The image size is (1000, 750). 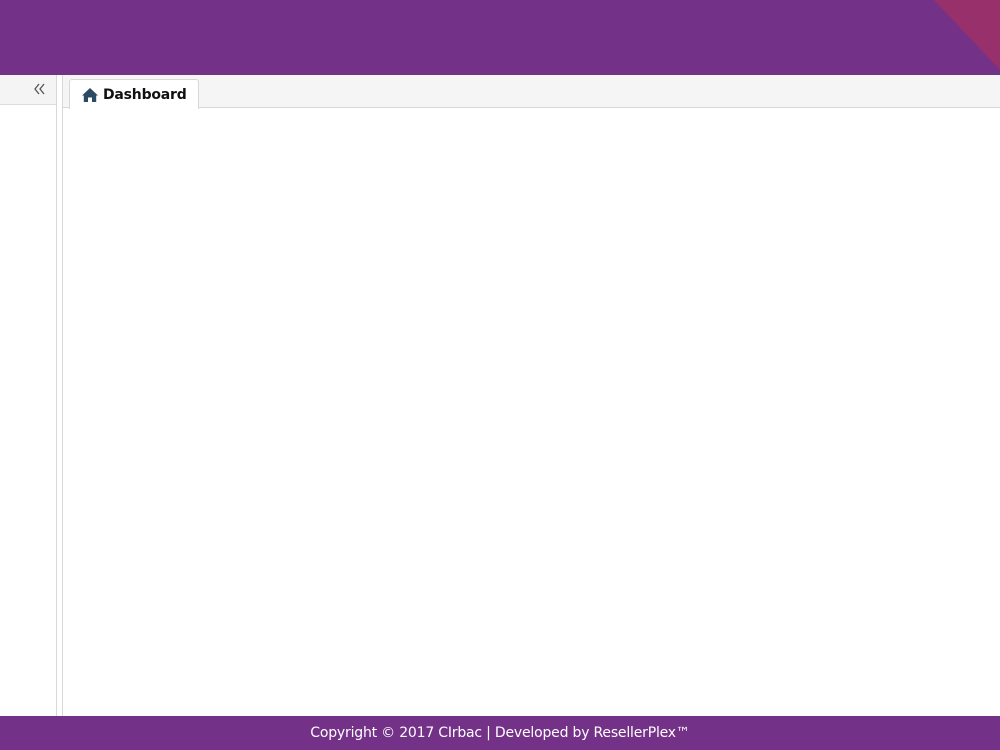 What do you see at coordinates (145, 94) in the screenshot?
I see `tab-label: Dashboard` at bounding box center [145, 94].